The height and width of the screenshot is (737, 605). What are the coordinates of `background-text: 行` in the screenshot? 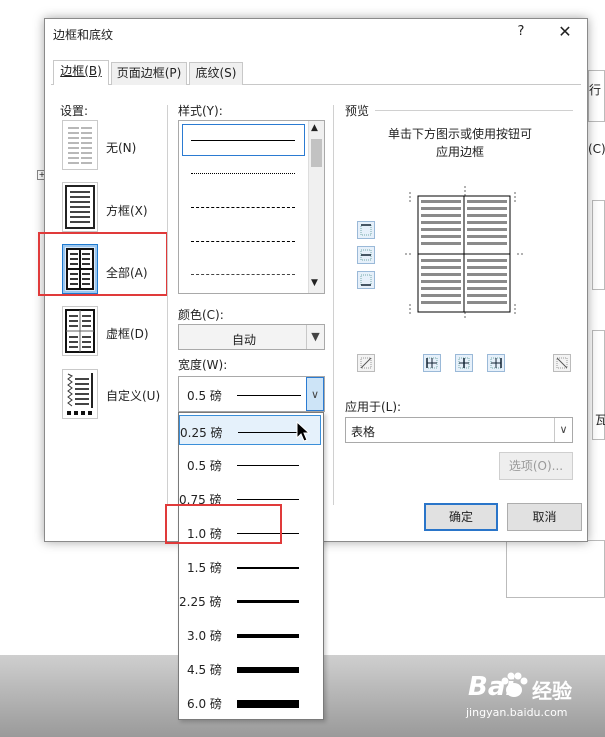 It's located at (595, 90).